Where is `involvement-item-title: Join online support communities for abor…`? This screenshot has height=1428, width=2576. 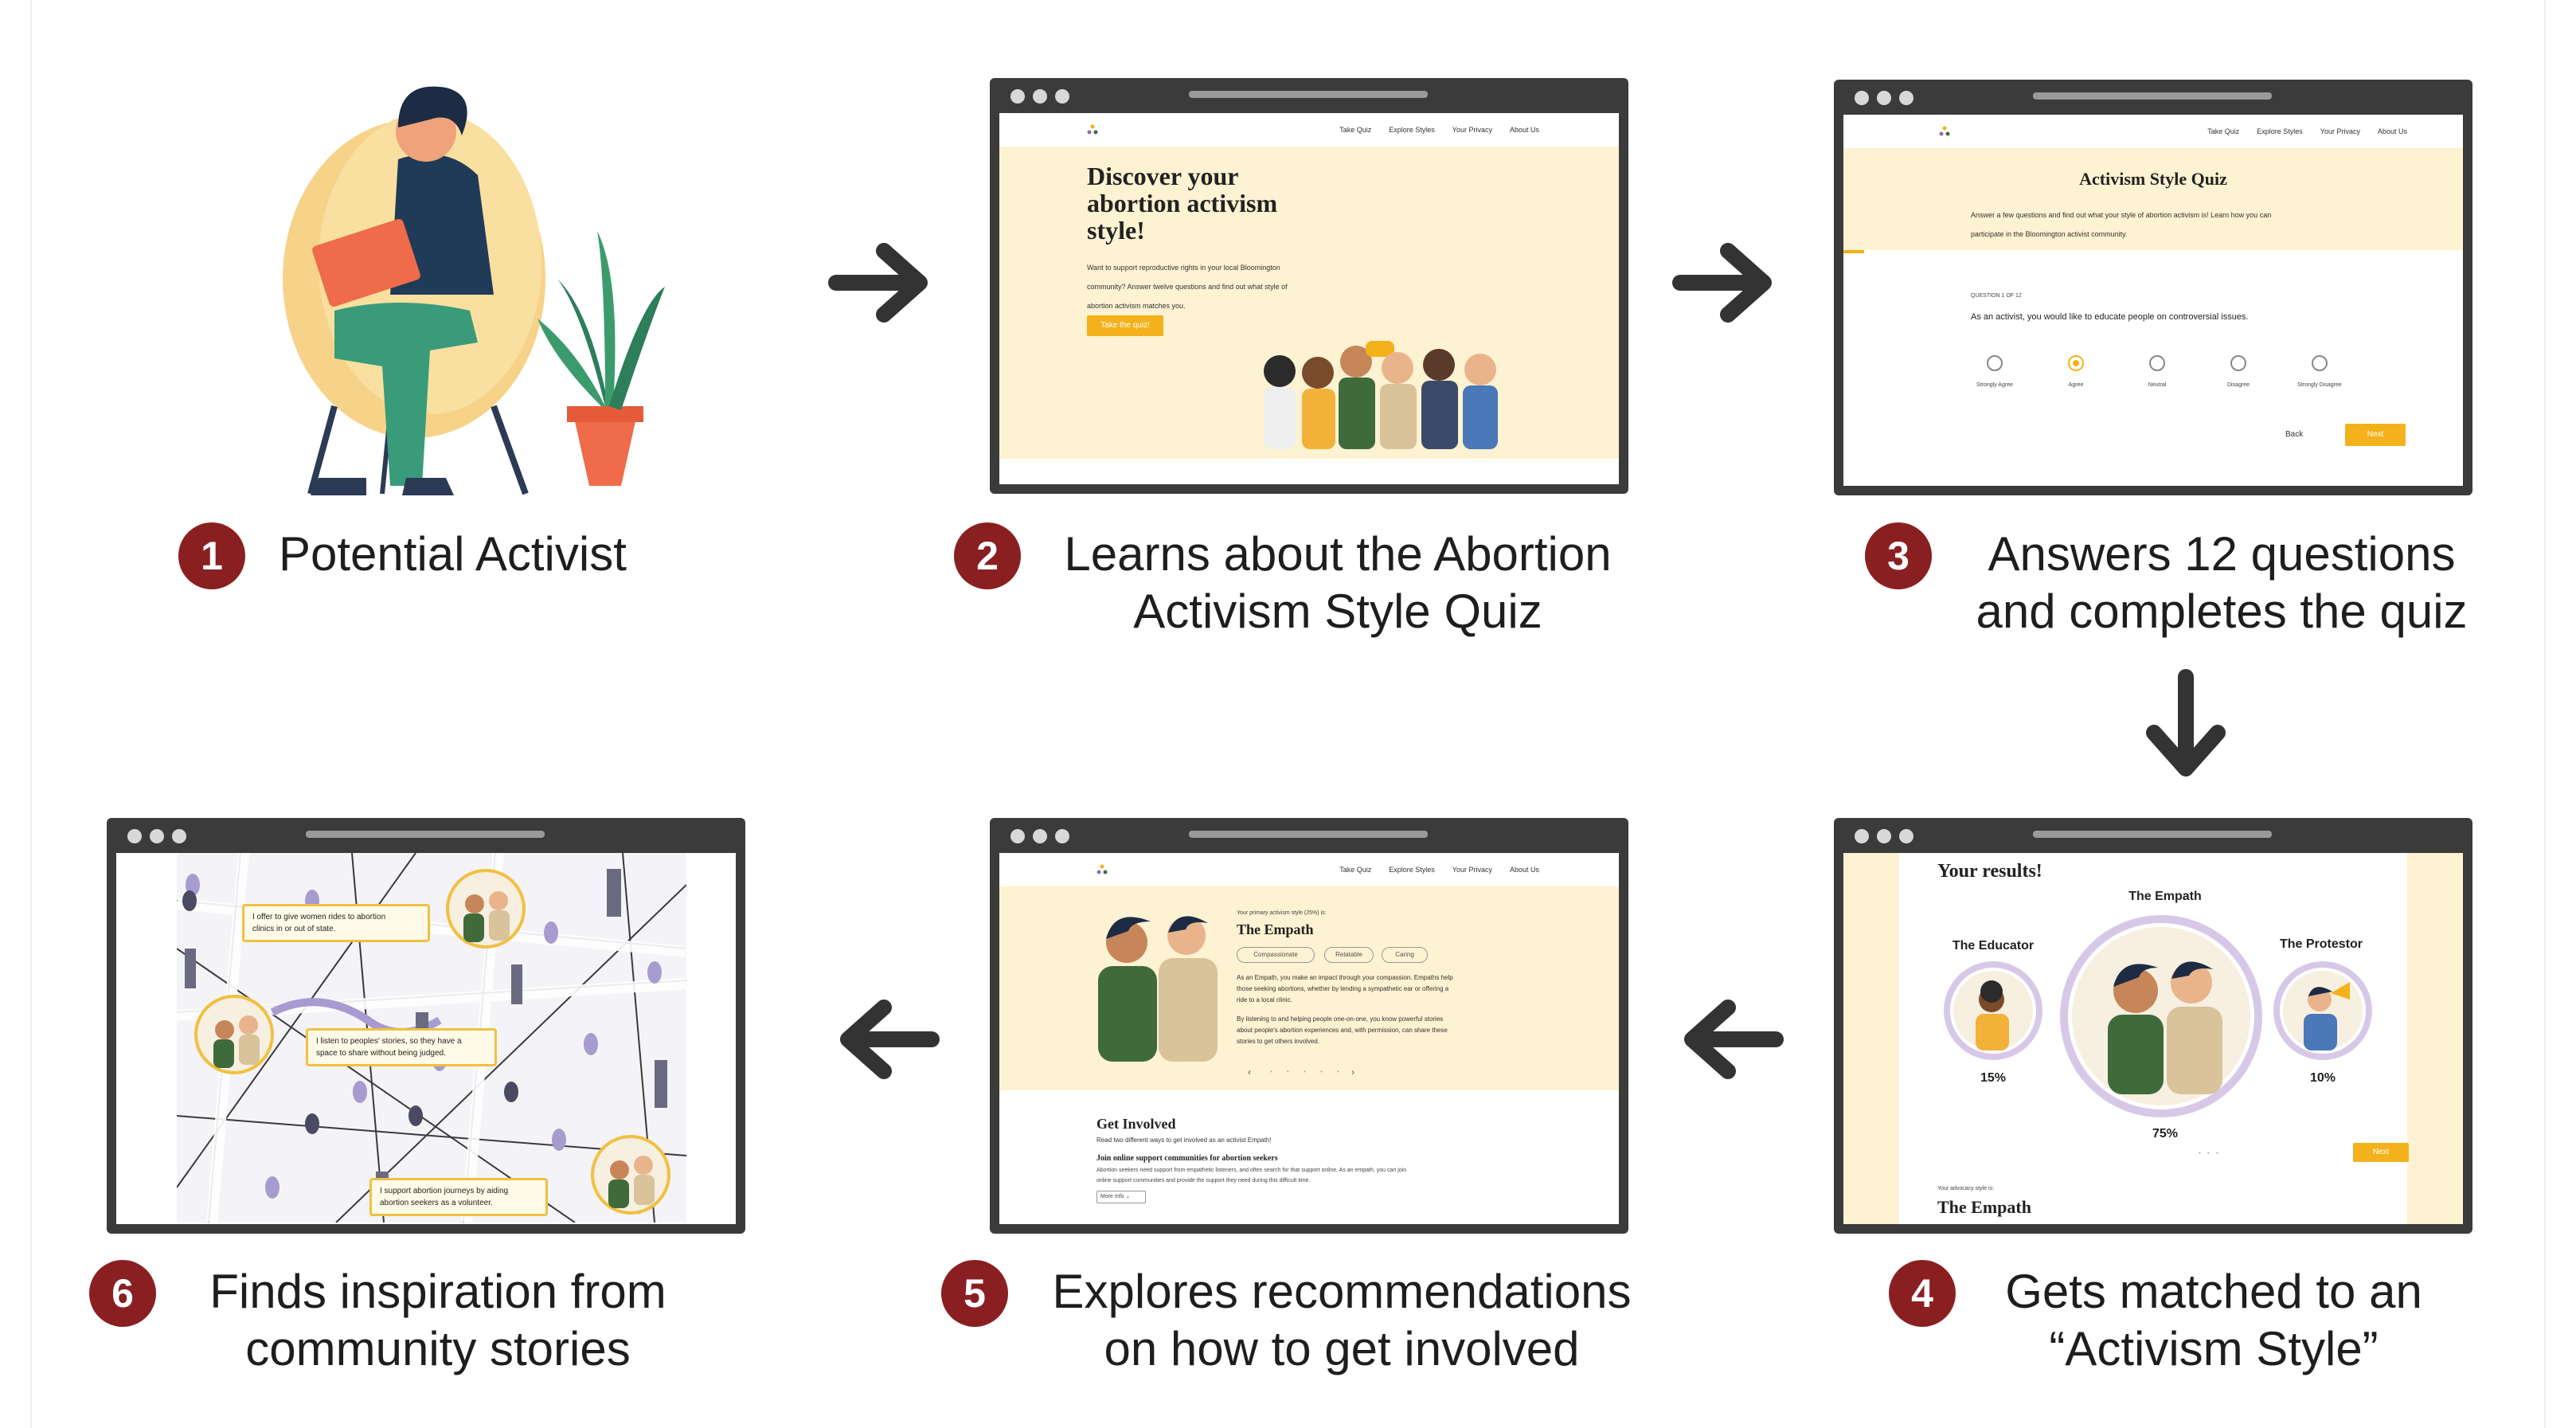 involvement-item-title: Join online support communities for abor… is located at coordinates (1187, 1158).